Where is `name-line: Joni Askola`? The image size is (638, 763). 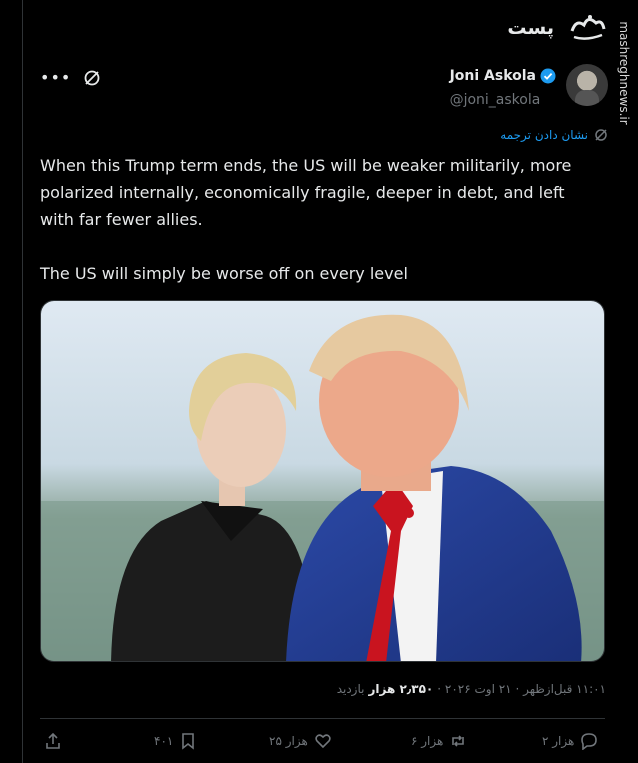 name-line: Joni Askola is located at coordinates (503, 76).